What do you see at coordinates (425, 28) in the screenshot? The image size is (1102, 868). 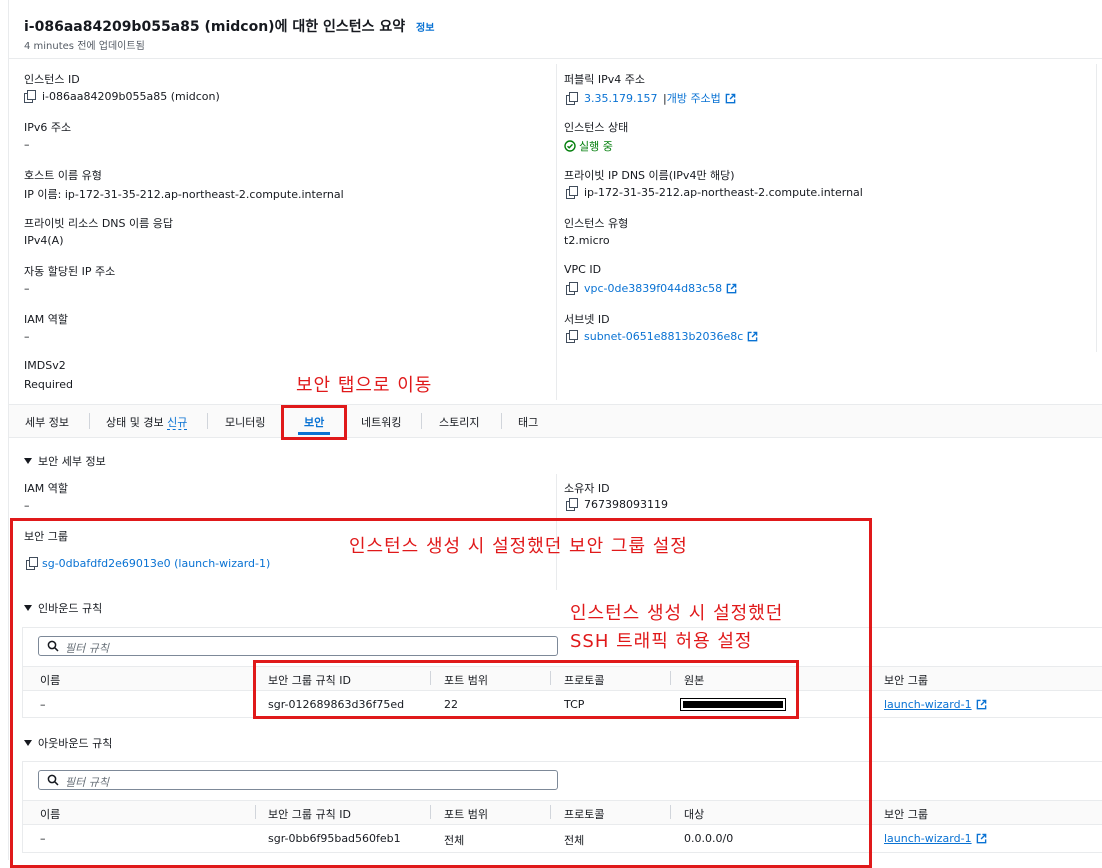 I see `info-link: 정보` at bounding box center [425, 28].